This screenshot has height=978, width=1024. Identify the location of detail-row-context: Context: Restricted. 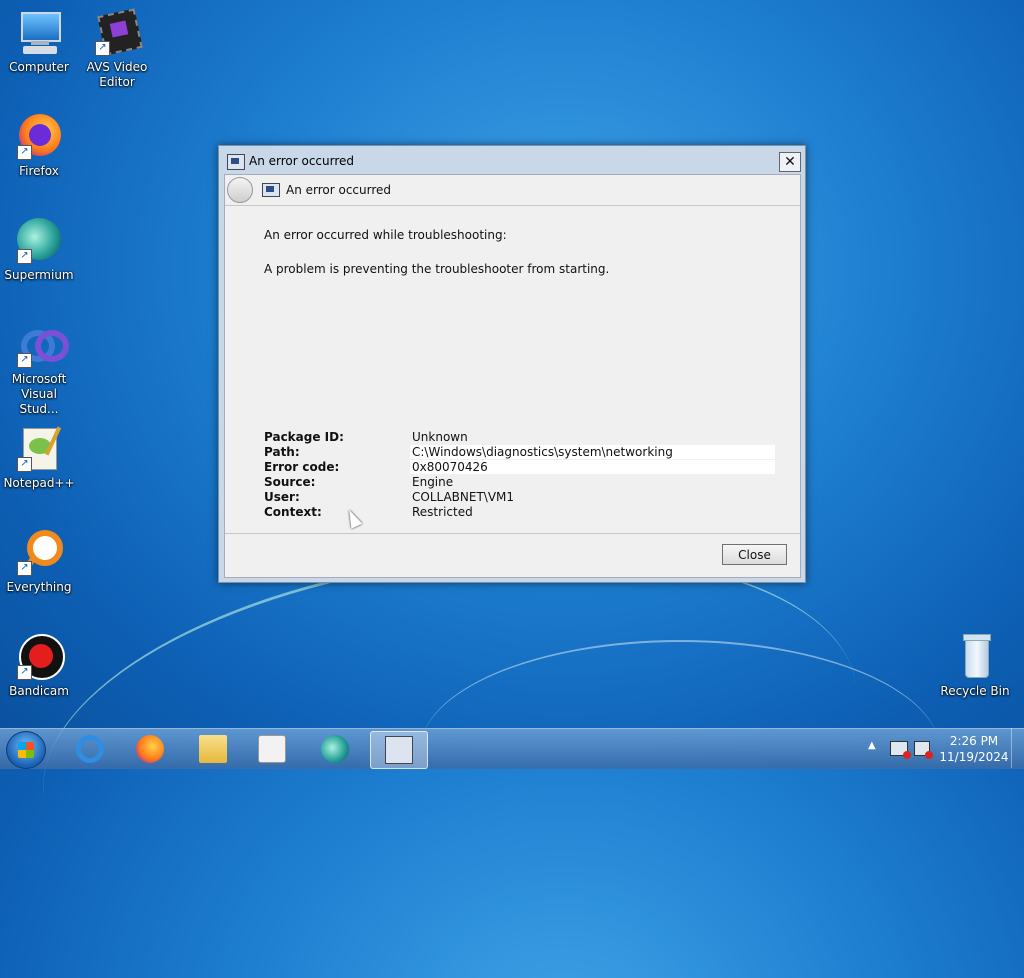
(519, 512).